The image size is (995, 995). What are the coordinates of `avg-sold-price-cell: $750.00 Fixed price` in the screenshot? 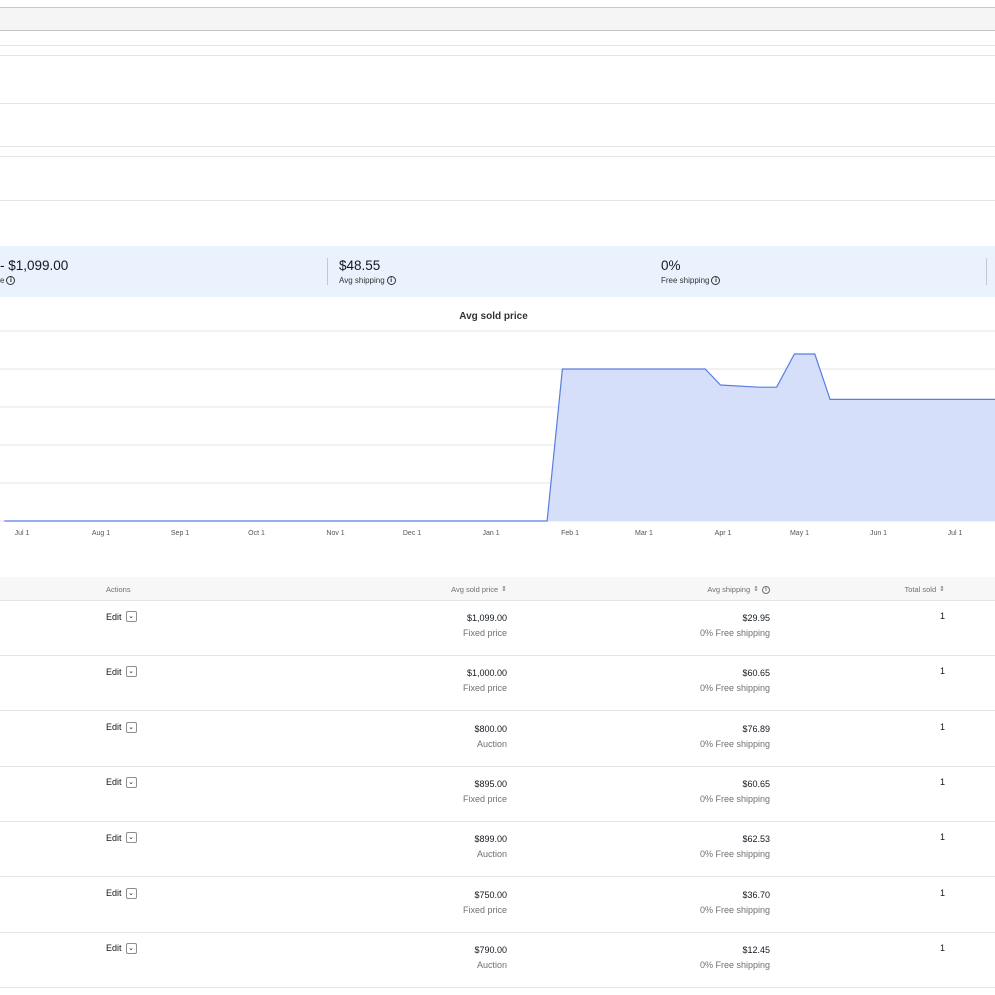 It's located at (485, 903).